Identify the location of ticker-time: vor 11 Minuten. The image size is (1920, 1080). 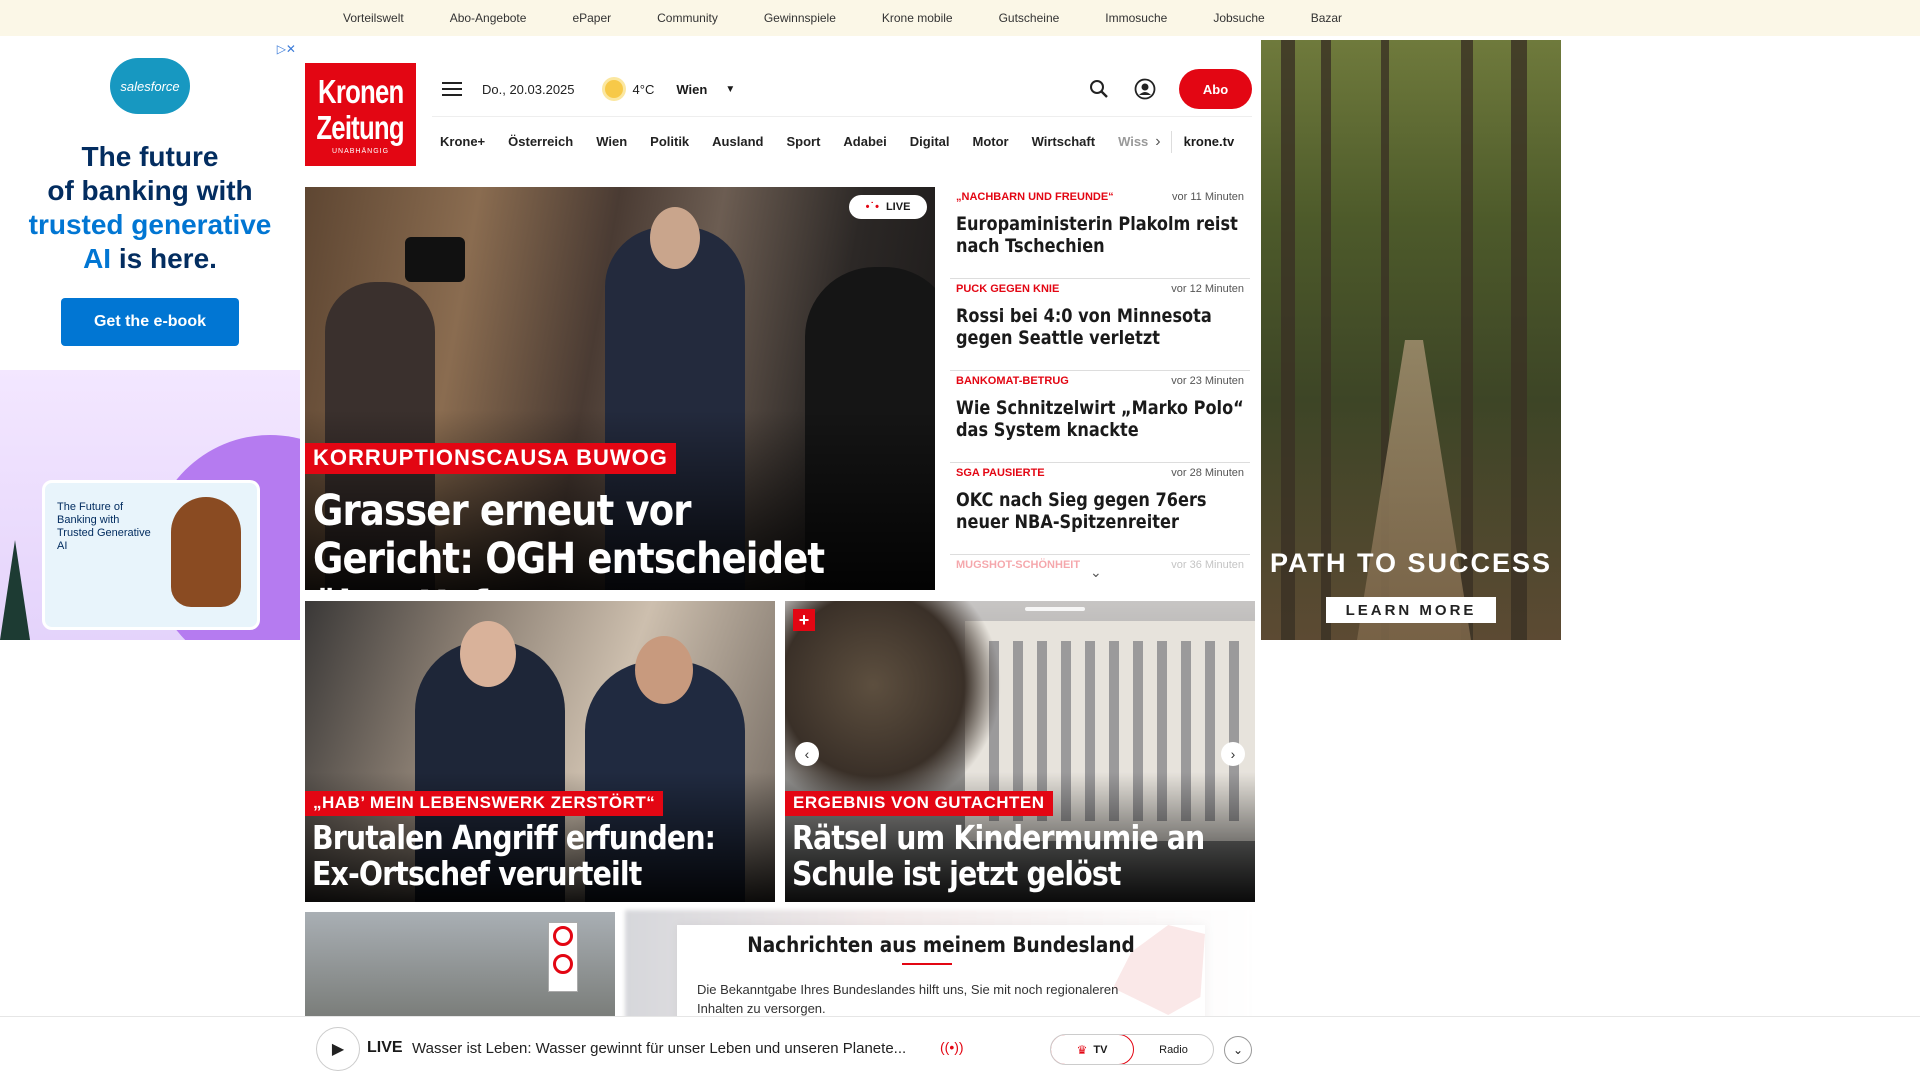
(1208, 197).